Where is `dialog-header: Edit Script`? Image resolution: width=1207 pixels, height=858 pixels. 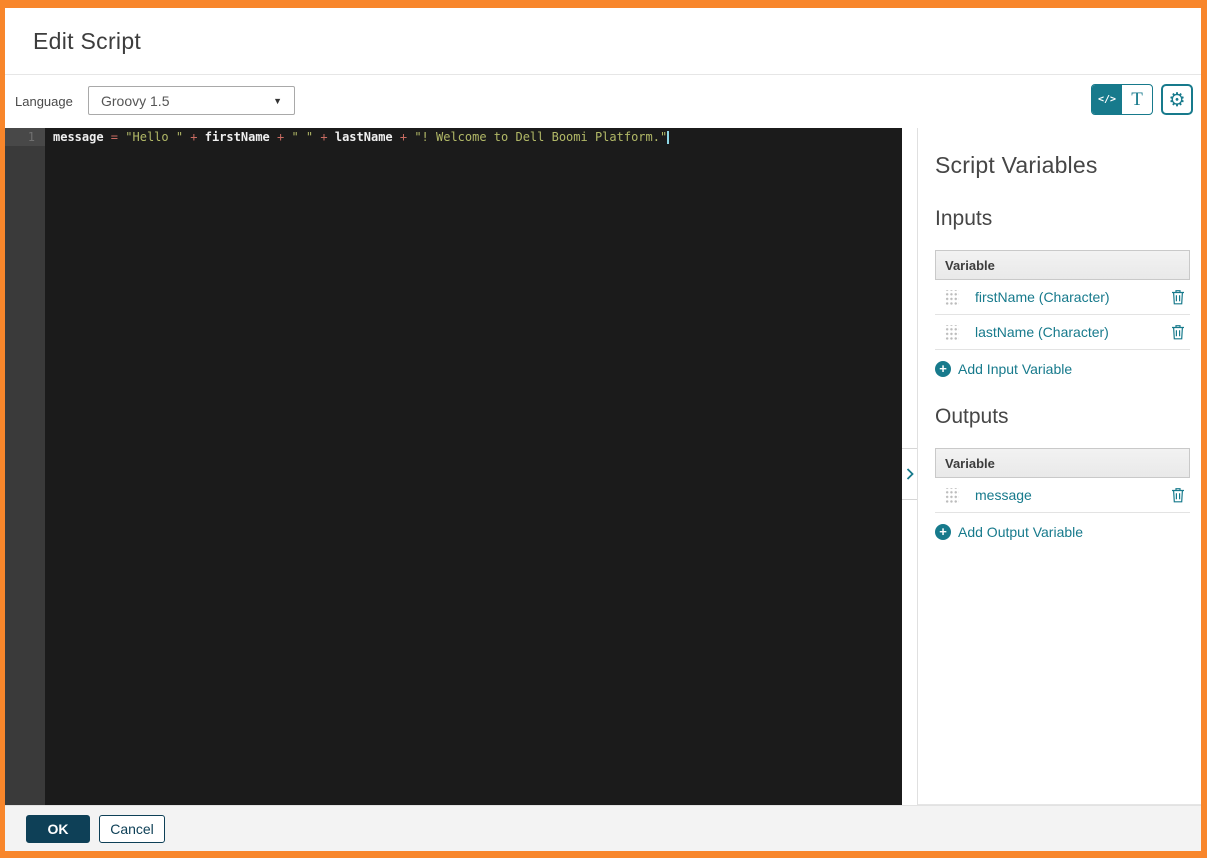
dialog-header: Edit Script is located at coordinates (603, 41).